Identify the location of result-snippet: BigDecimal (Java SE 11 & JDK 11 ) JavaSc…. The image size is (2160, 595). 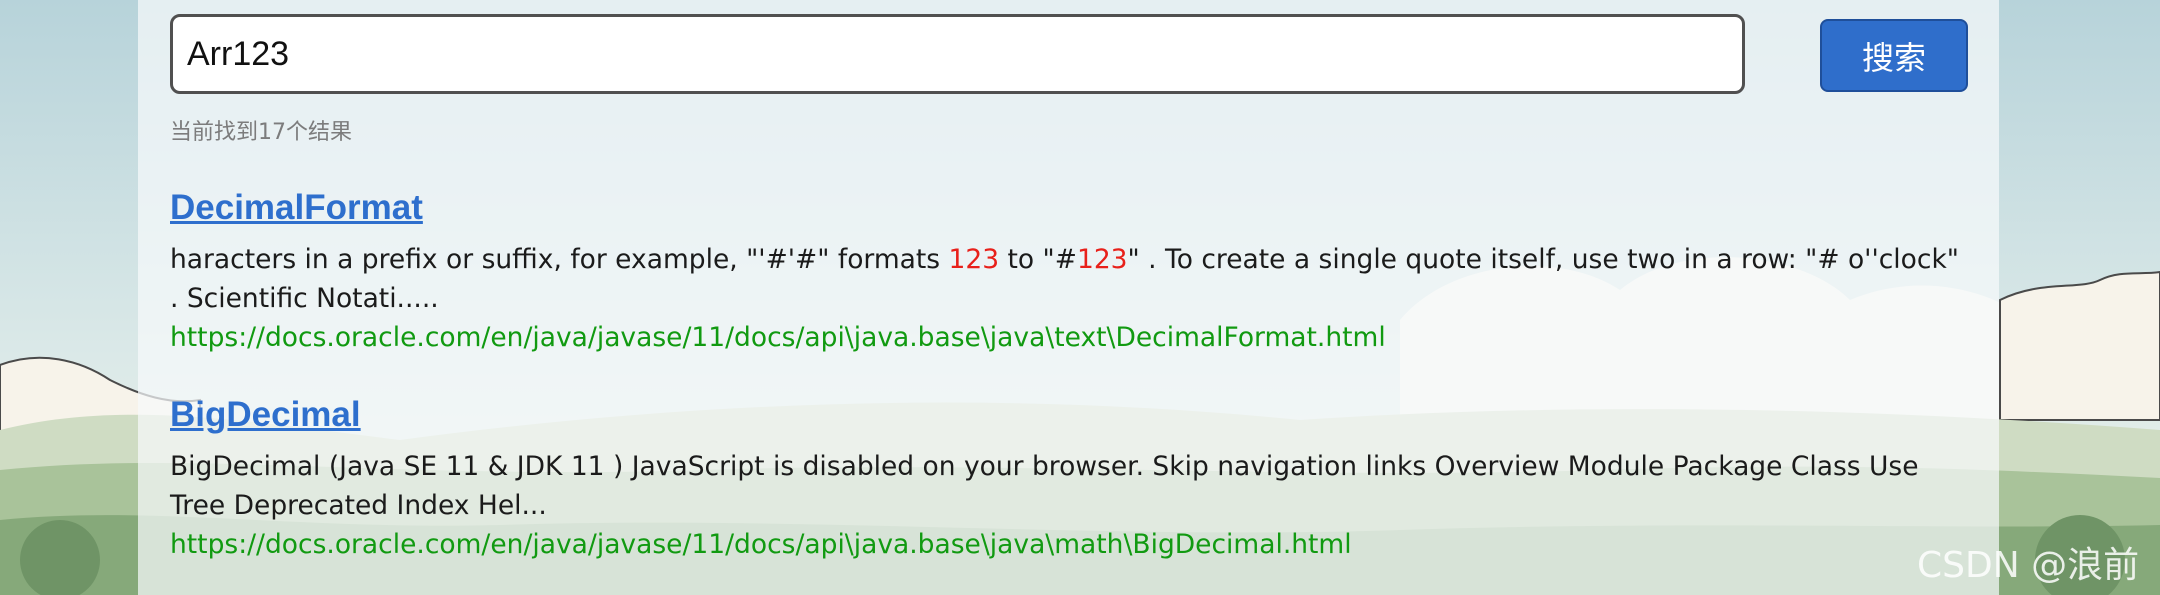
(1070, 486).